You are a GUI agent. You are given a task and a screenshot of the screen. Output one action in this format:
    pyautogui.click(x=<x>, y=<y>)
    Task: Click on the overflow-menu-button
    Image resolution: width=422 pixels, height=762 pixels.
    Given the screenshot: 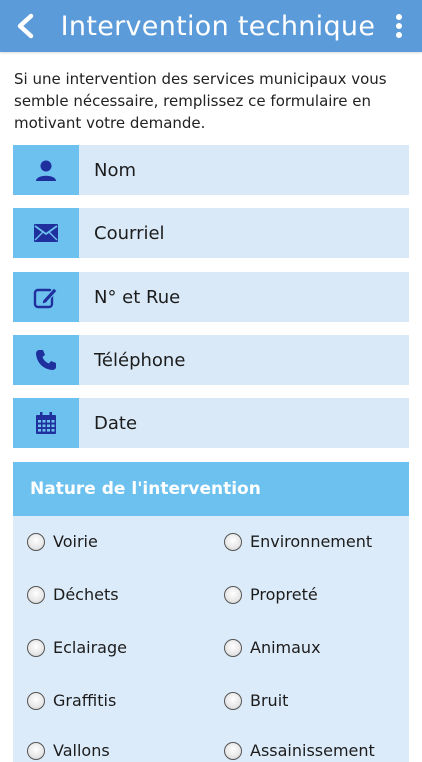 What is the action you would take?
    pyautogui.click(x=398, y=26)
    